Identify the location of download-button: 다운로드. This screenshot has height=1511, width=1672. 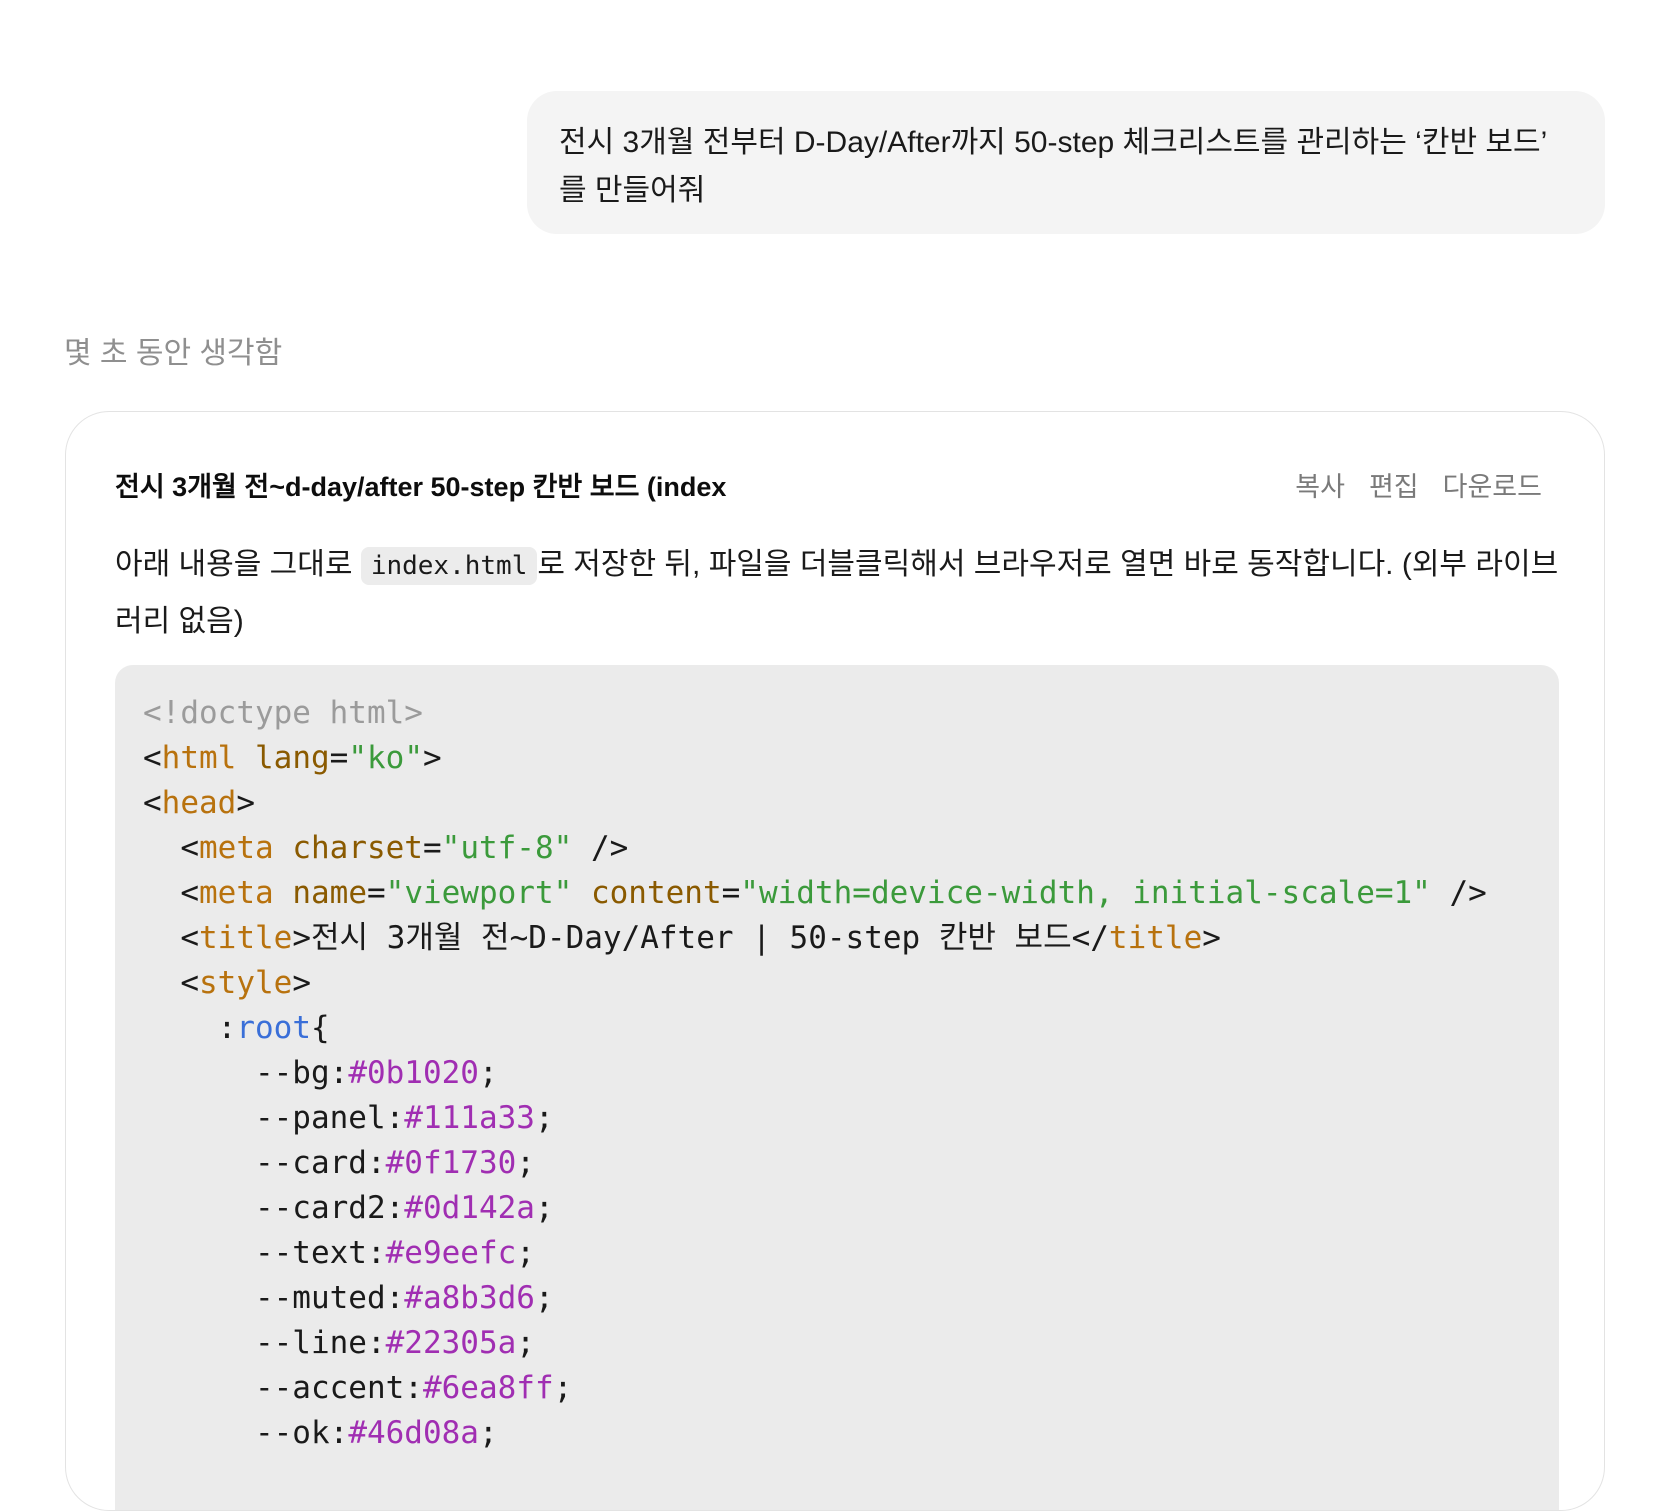
(1492, 484).